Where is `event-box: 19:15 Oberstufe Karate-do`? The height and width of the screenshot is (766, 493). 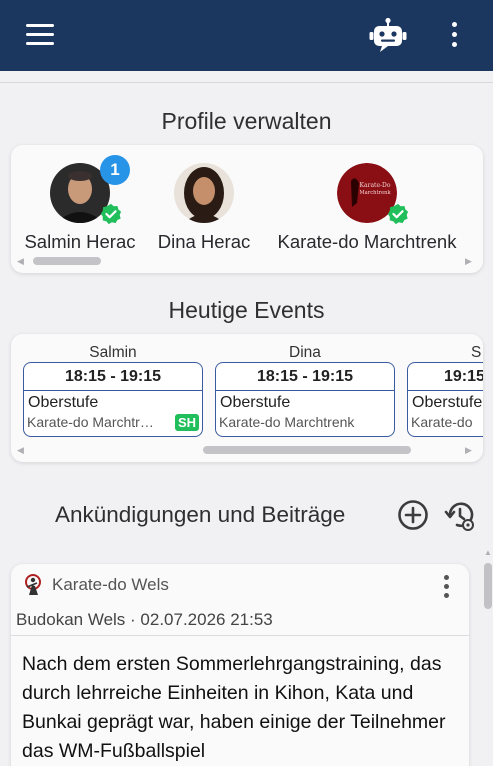 event-box: 19:15 Oberstufe Karate-do is located at coordinates (445, 399).